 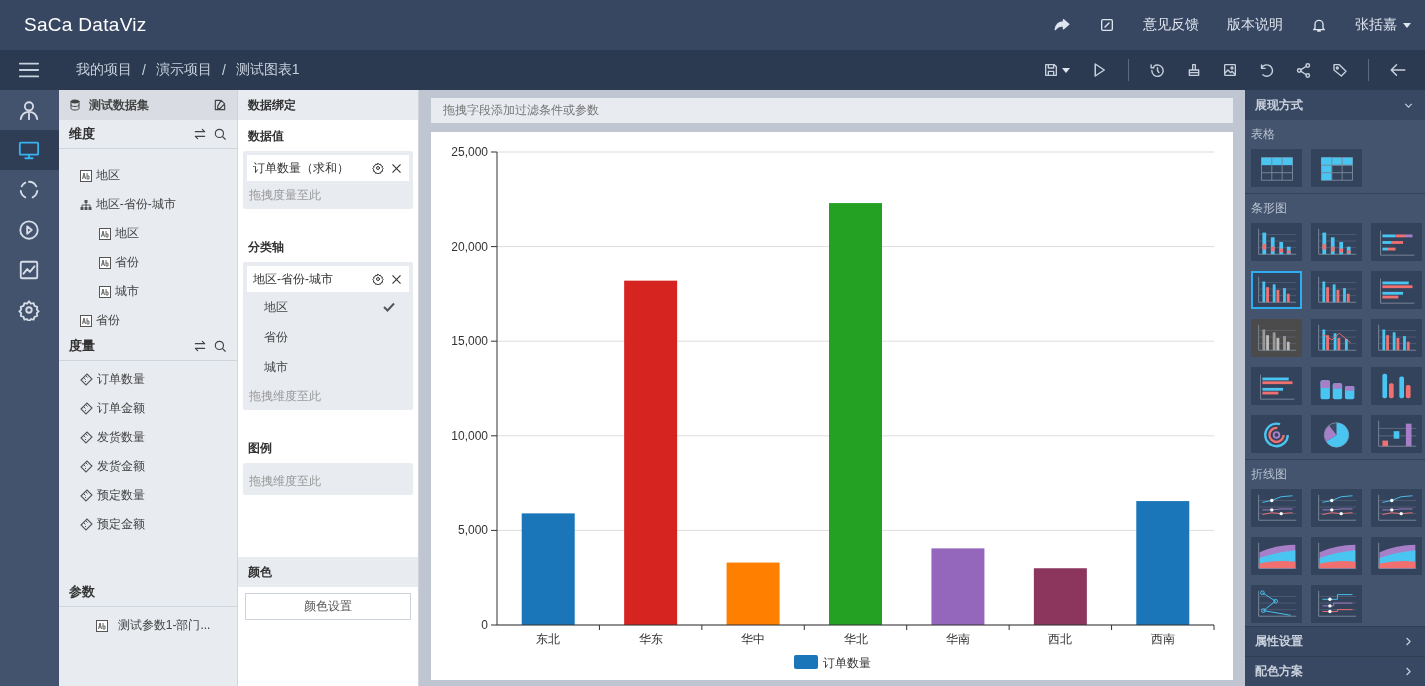 I want to click on axis-label: 华中, so click(x=753, y=639).